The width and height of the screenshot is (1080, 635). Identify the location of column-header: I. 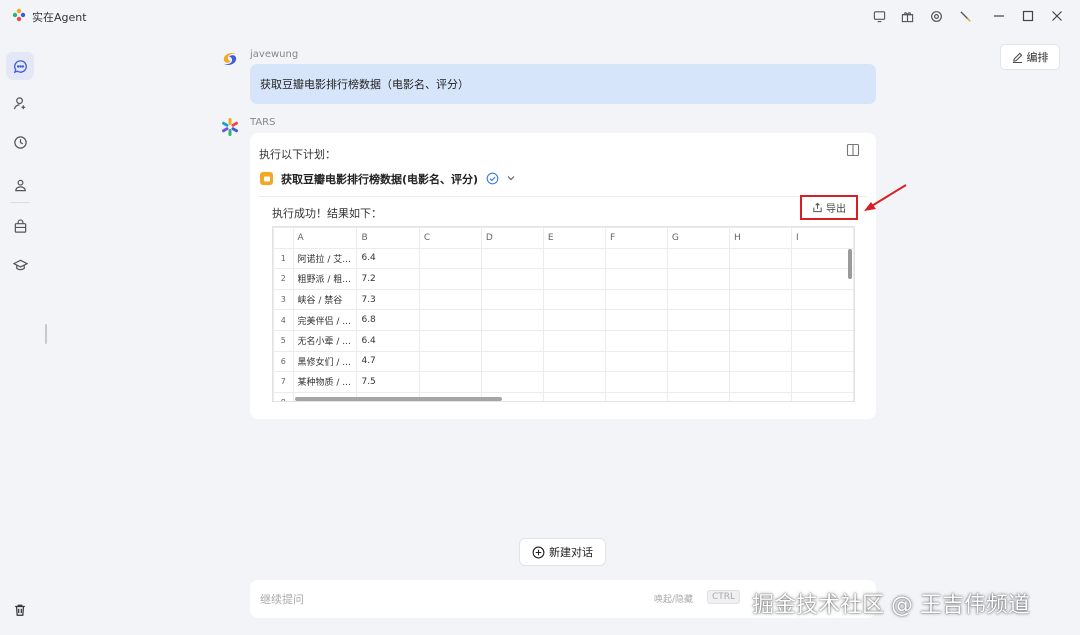
(822, 238).